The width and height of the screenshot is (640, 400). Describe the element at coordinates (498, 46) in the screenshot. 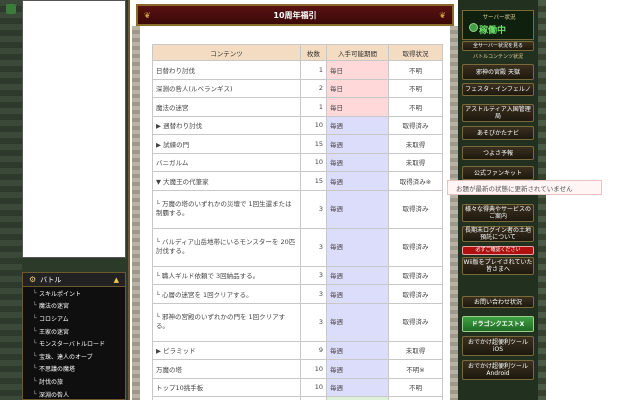

I see `all-server-status-link: 全サーバー状況を見る` at that location.